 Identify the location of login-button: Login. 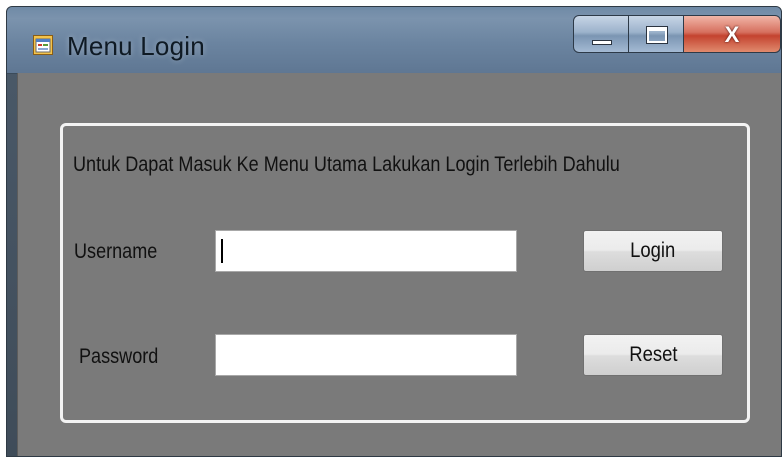
(653, 251).